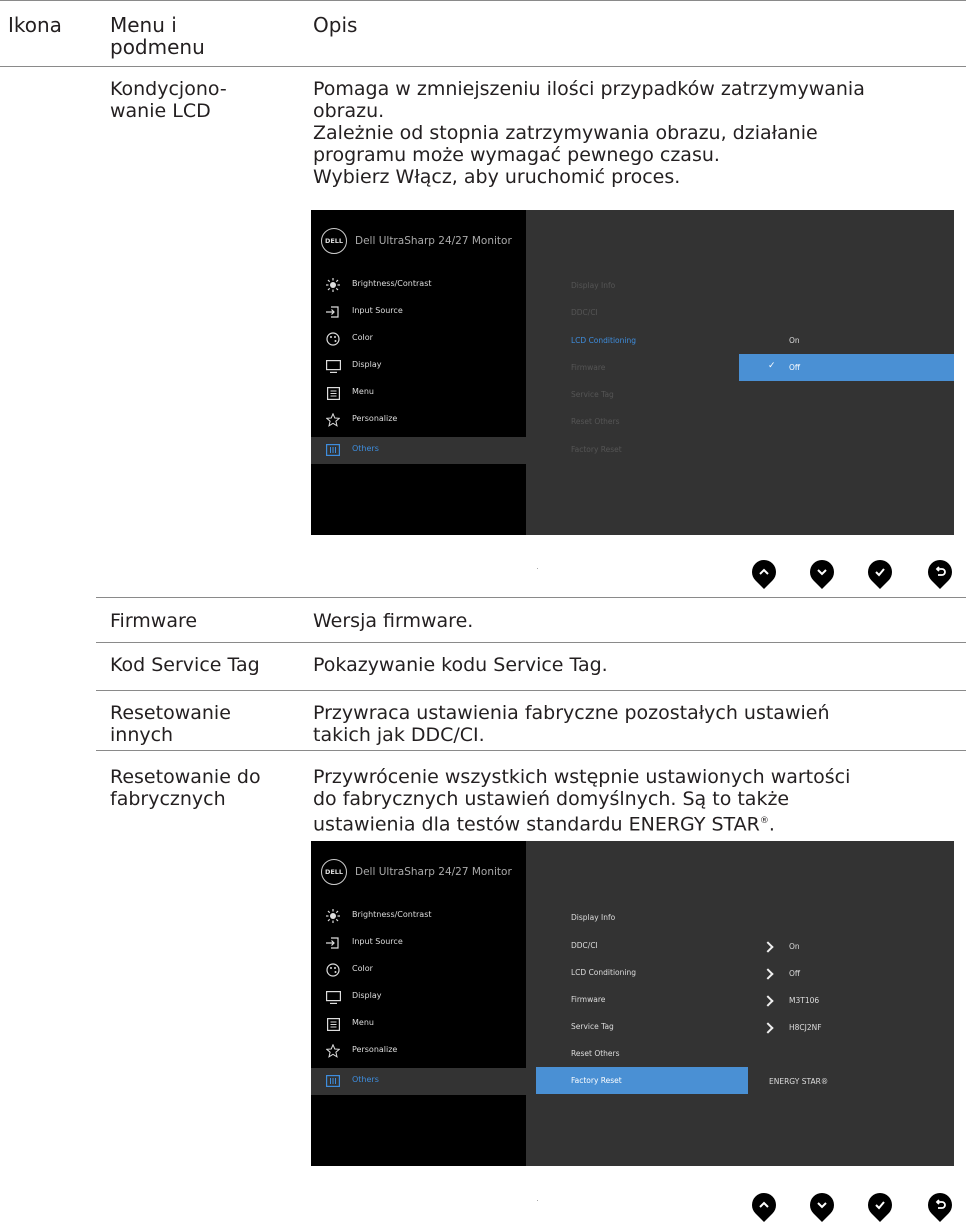 Image resolution: width=966 pixels, height=1230 pixels. Describe the element at coordinates (157, 36) in the screenshot. I see `col-menu-header: Menu i podmenu` at that location.